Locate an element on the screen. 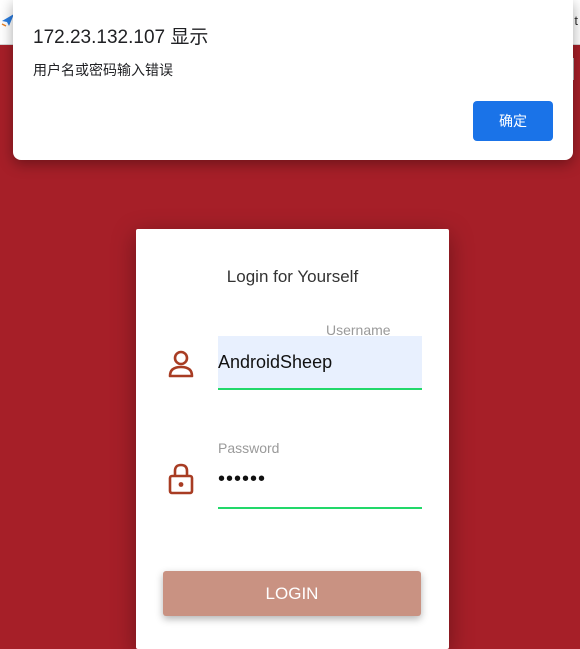 Image resolution: width=580 pixels, height=649 pixels. toolbar-text: t is located at coordinates (576, 20).